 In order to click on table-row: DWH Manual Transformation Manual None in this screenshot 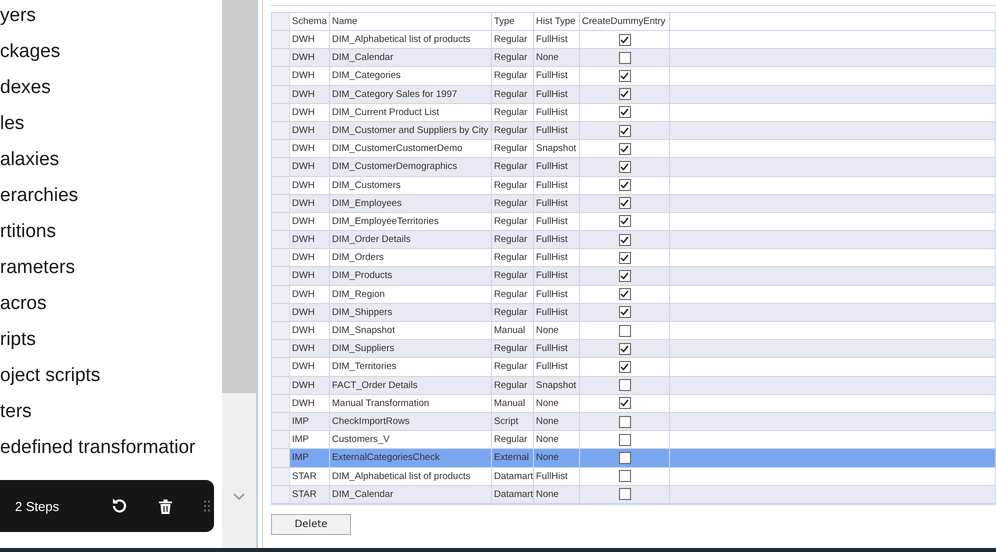, I will do `click(633, 403)`.